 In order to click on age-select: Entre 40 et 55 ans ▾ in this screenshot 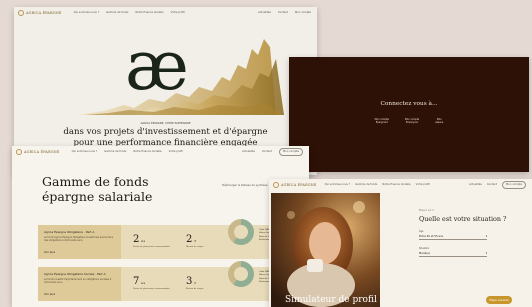, I will do `click(453, 237)`.